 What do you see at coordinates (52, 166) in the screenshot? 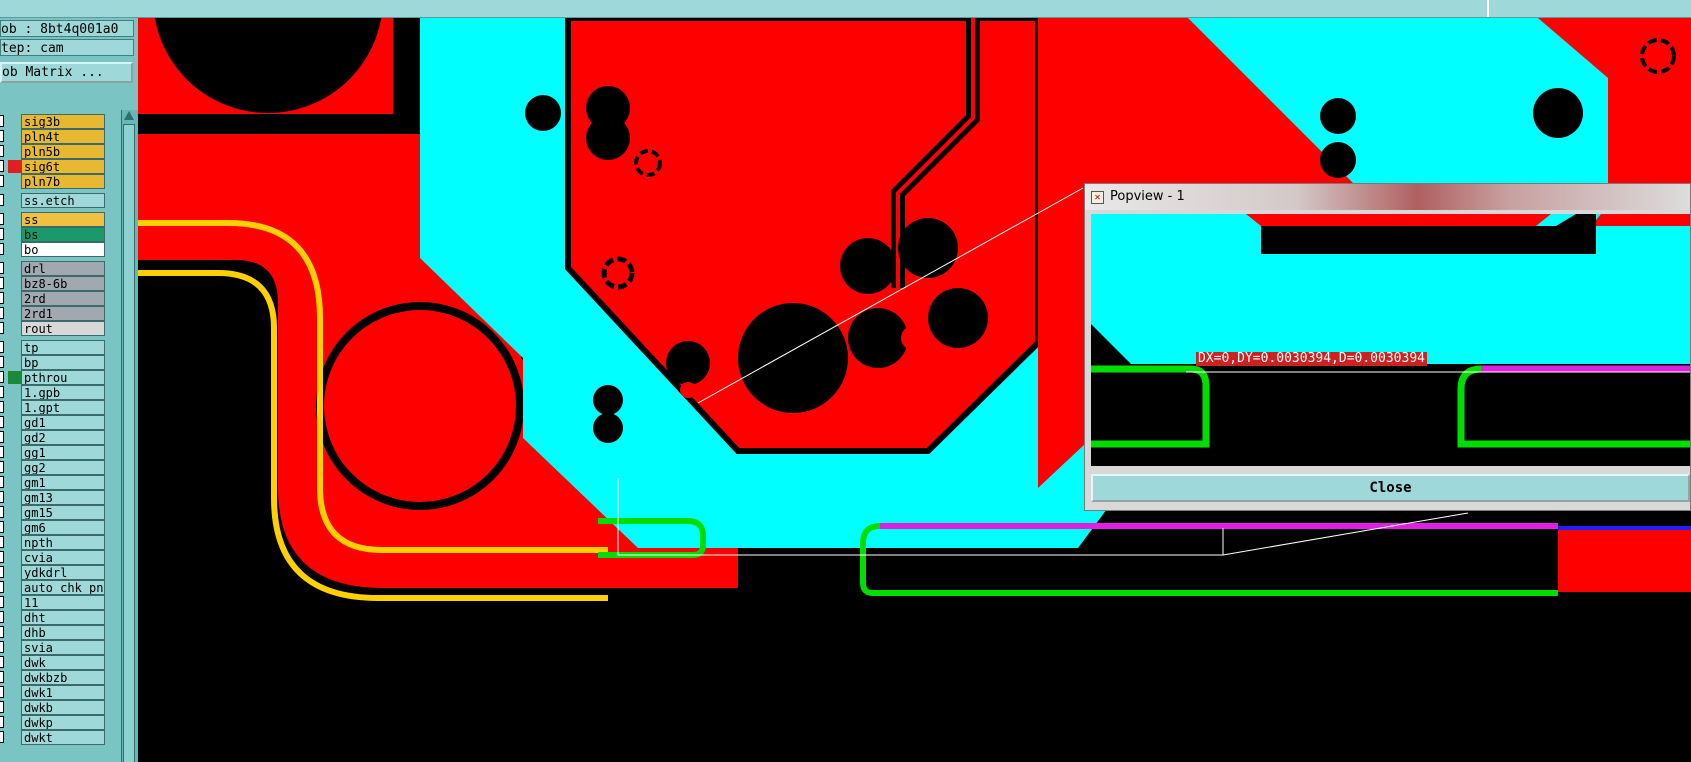
I see `layer-row: sig6t` at bounding box center [52, 166].